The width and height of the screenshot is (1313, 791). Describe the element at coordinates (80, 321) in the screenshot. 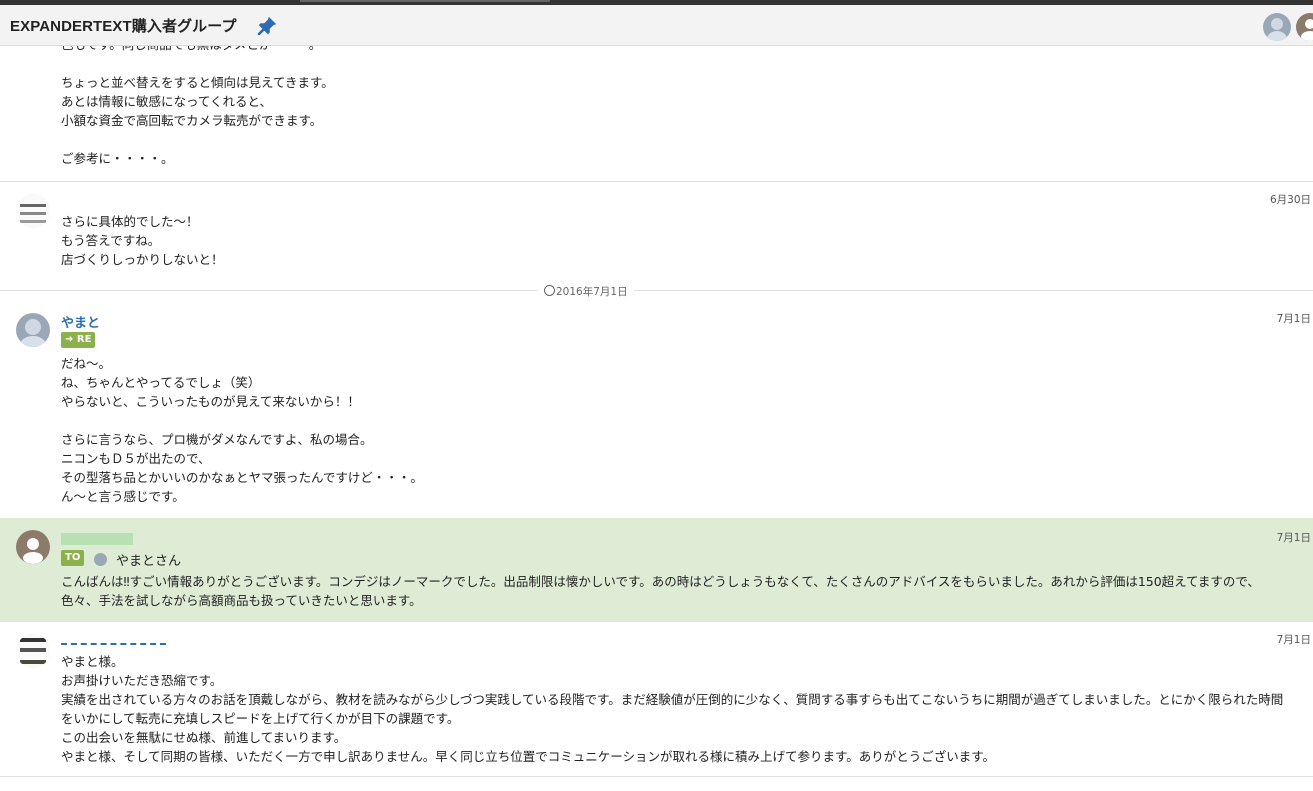

I see `sender-name: やまと` at that location.